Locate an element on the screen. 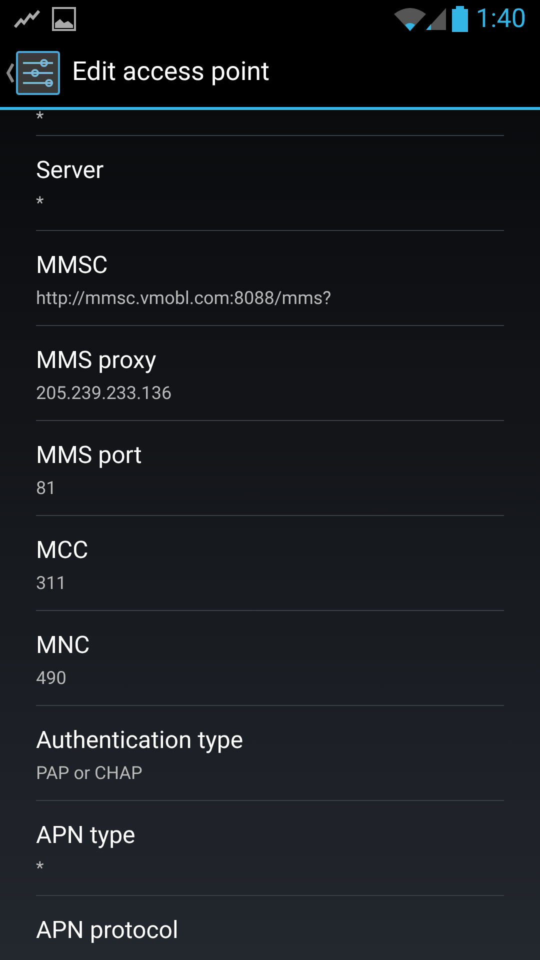 This screenshot has height=960, width=540. preference-item: MMS port 81 is located at coordinates (270, 468).